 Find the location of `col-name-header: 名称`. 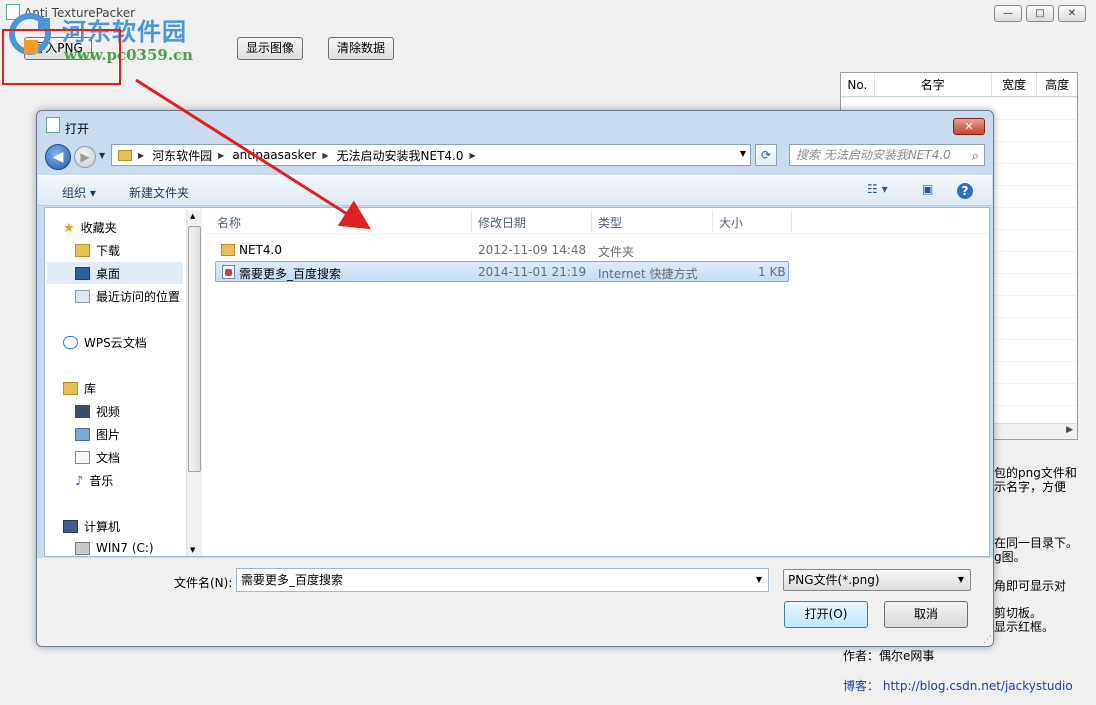

col-name-header: 名称 is located at coordinates (229, 222).